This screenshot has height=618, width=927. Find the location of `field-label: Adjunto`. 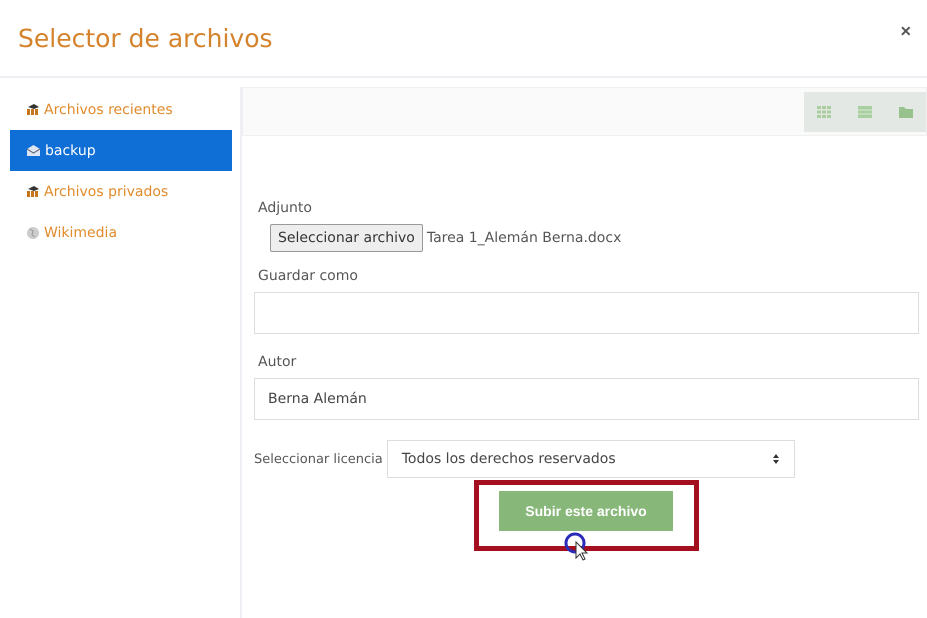

field-label: Adjunto is located at coordinates (285, 208).